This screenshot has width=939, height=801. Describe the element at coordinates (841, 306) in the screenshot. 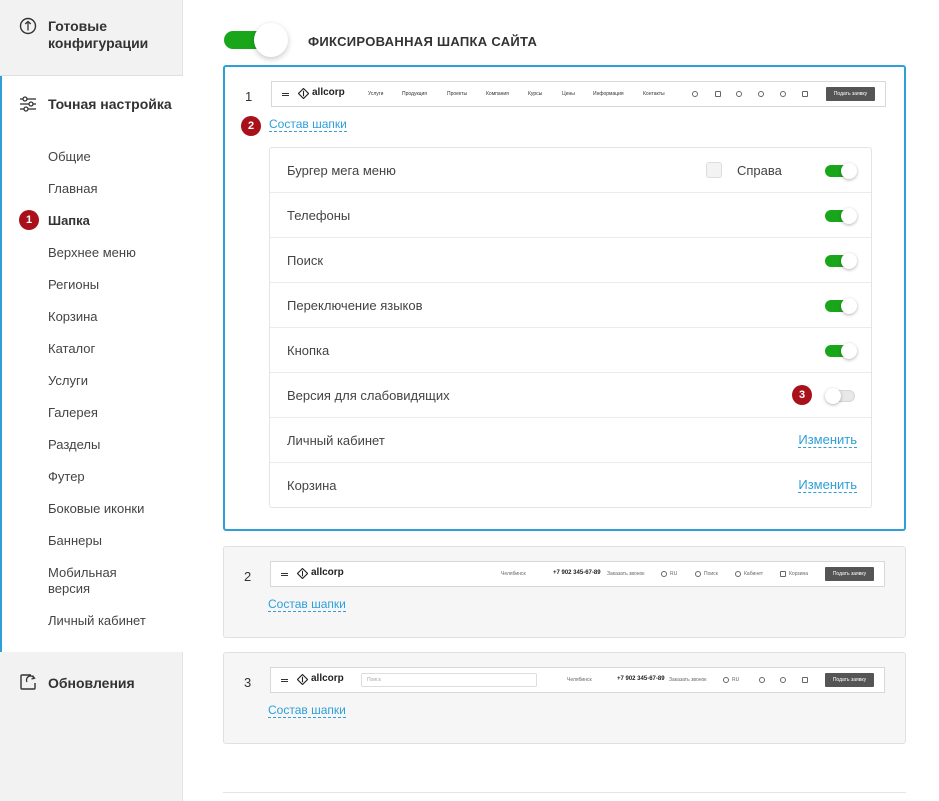

I see `lang-toggle` at that location.